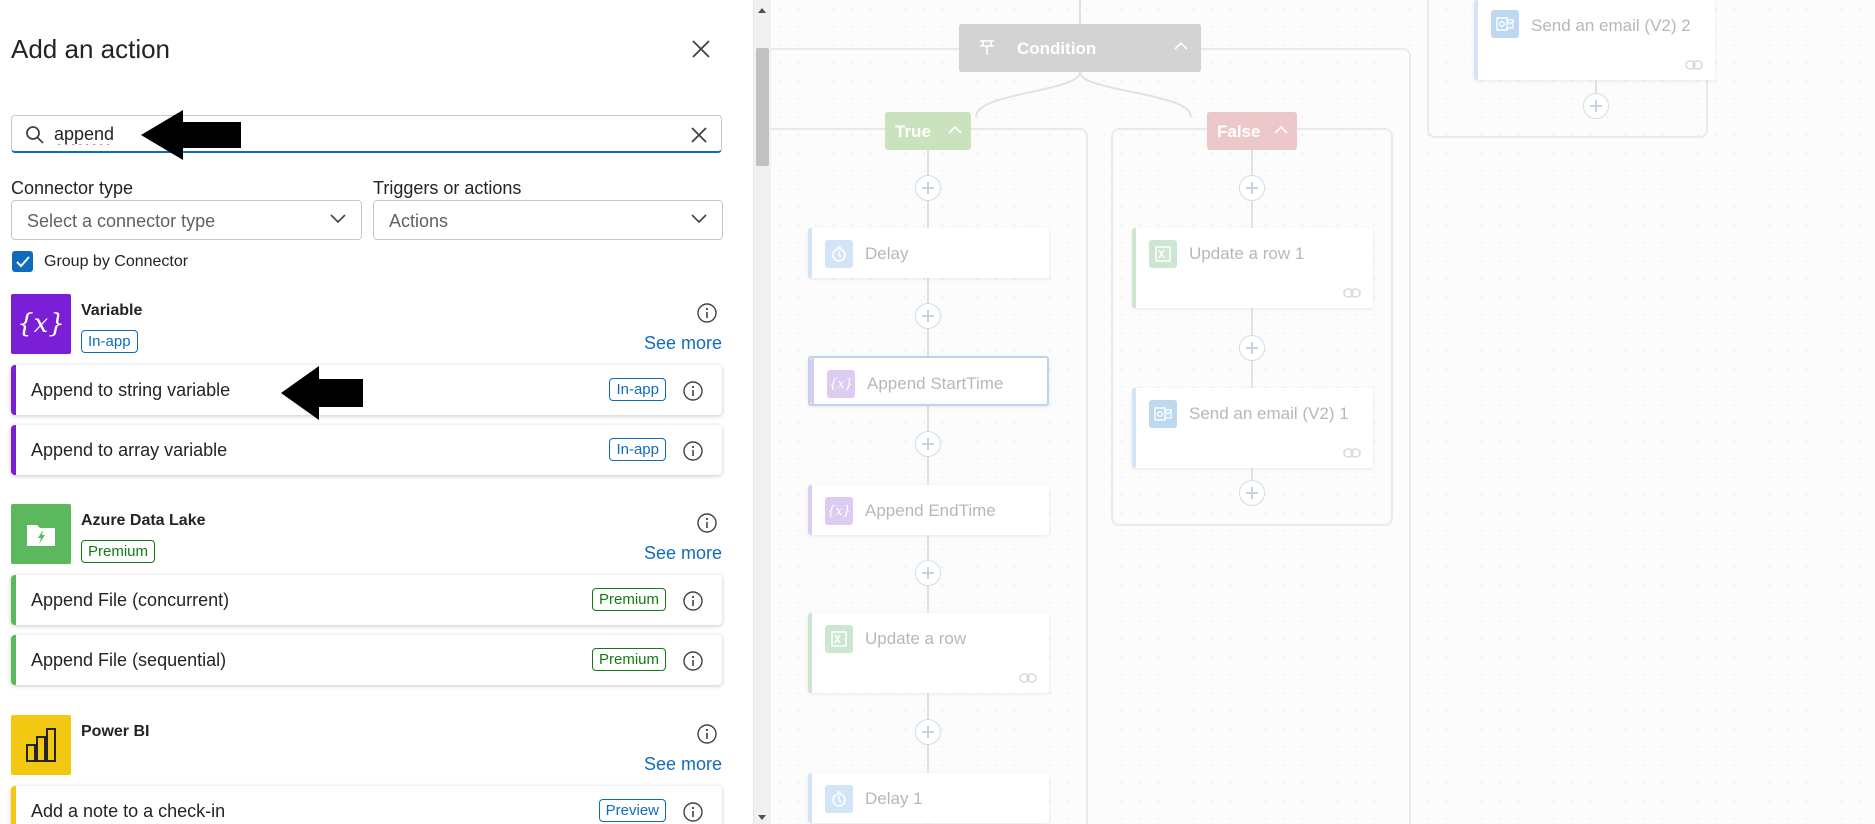  What do you see at coordinates (72, 188) in the screenshot?
I see `connector-type-label: Connector type` at bounding box center [72, 188].